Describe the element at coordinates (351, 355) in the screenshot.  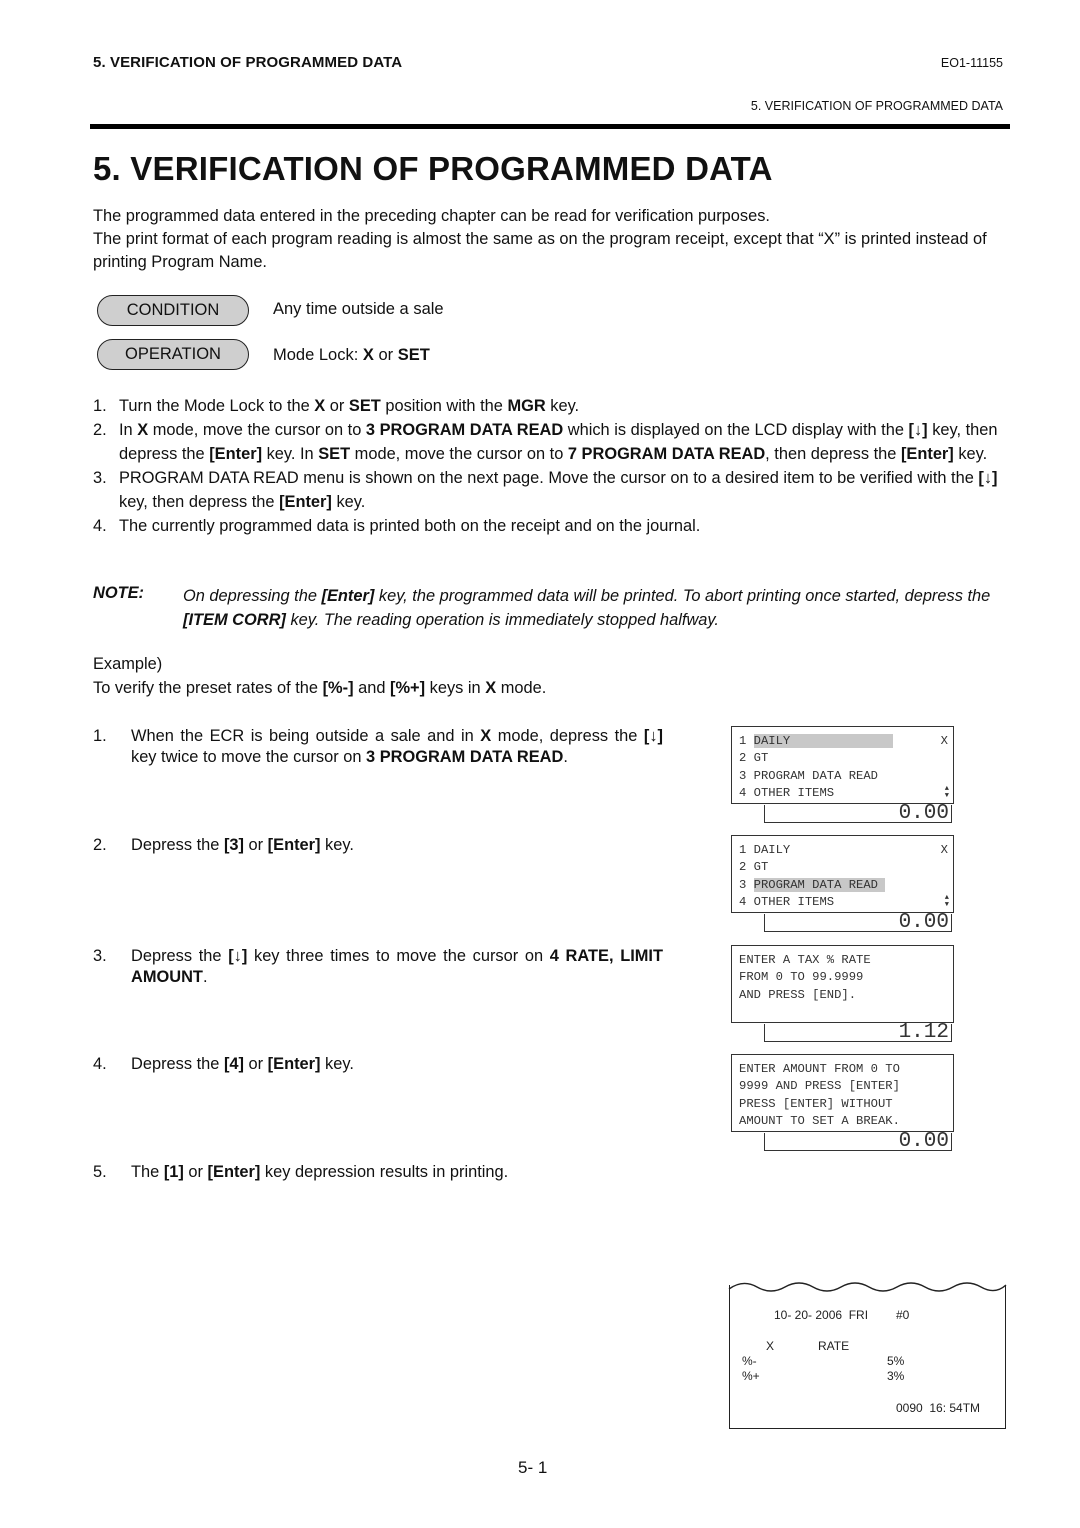
I see `operation-text: Mode Lock: X or SET` at that location.